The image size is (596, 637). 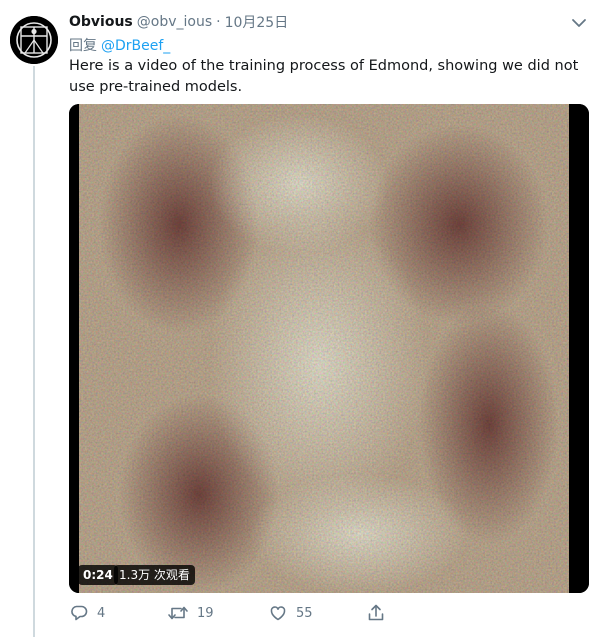 I want to click on share-button, so click(x=376, y=613).